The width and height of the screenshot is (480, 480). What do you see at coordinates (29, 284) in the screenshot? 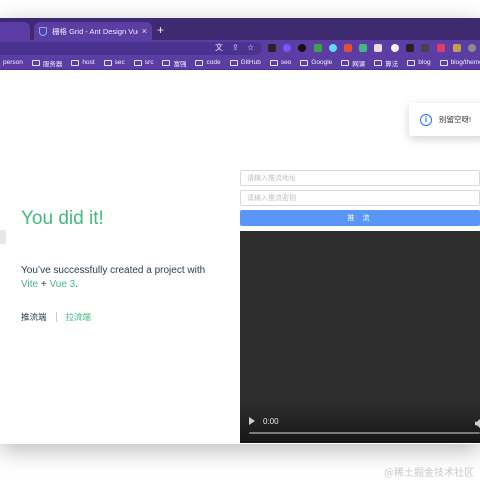
I see `vite-link: Vite` at bounding box center [29, 284].